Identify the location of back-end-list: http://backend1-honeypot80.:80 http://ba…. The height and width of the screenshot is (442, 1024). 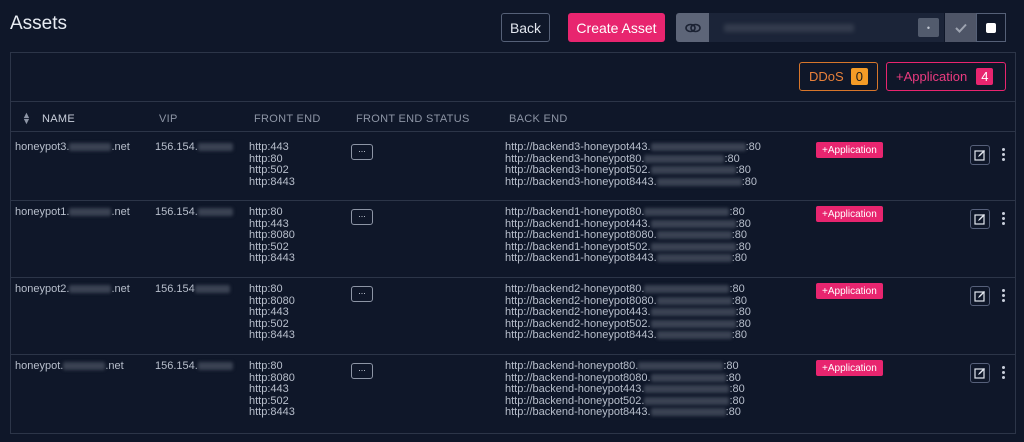
(628, 235).